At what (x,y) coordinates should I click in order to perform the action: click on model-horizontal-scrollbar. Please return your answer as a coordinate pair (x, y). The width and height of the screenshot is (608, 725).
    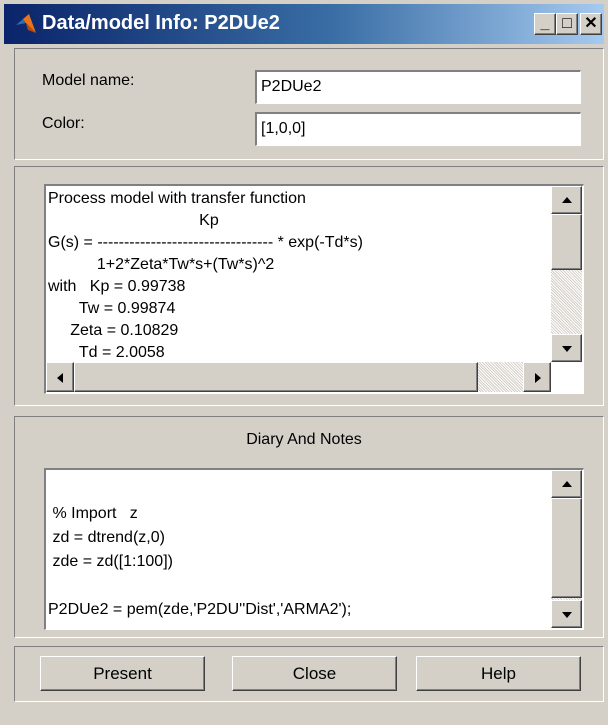
    Looking at the image, I should click on (298, 377).